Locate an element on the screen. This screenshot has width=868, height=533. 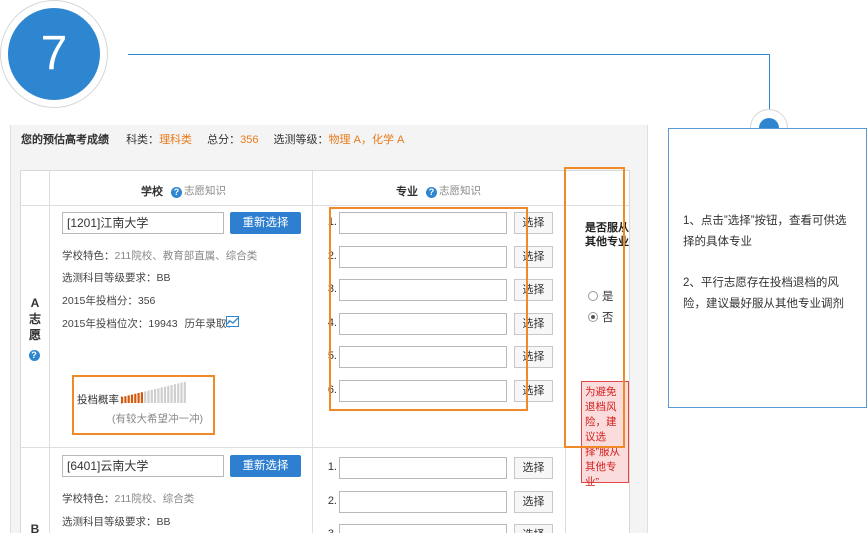
connector-line is located at coordinates (449, 54).